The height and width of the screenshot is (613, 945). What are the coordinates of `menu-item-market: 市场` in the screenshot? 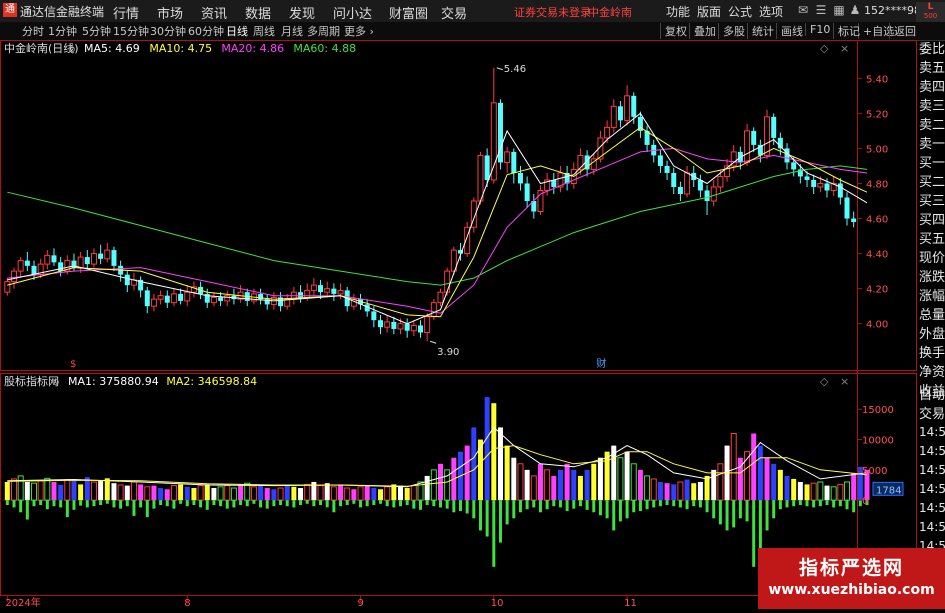 It's located at (170, 12).